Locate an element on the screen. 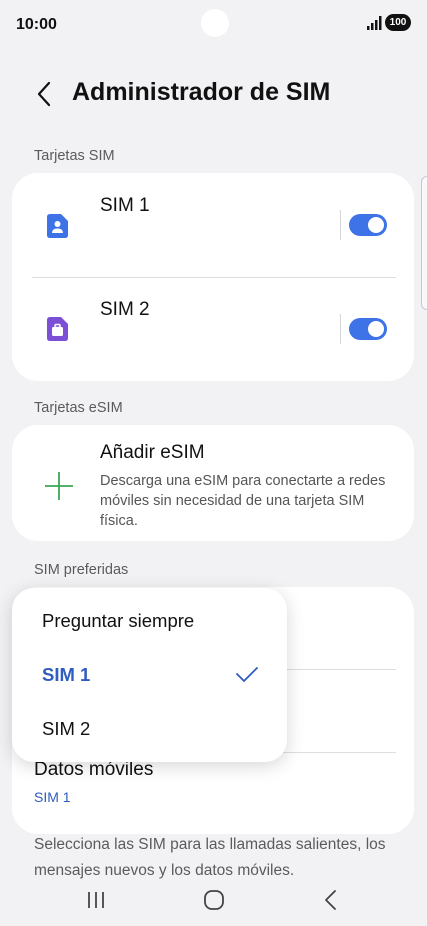 Image resolution: width=427 pixels, height=926 pixels. mobile-data-label: Datos móviles is located at coordinates (94, 769).